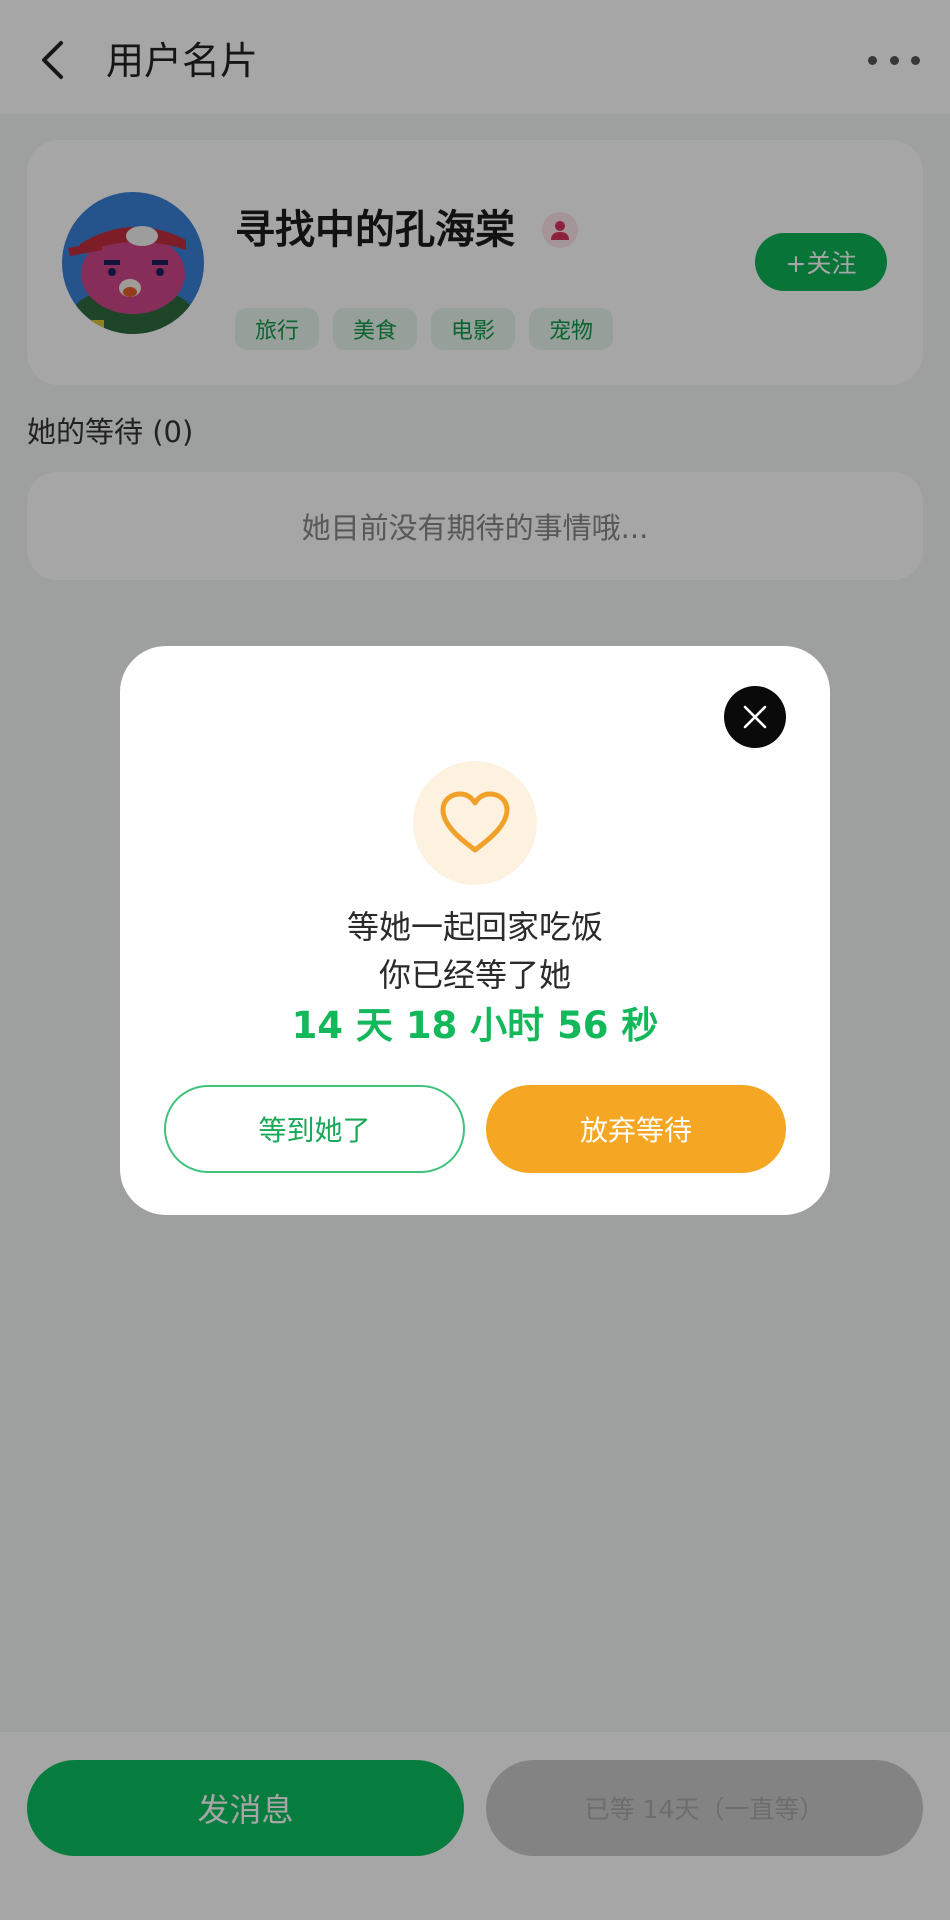 Image resolution: width=950 pixels, height=1920 pixels. I want to click on close-icon, so click(755, 717).